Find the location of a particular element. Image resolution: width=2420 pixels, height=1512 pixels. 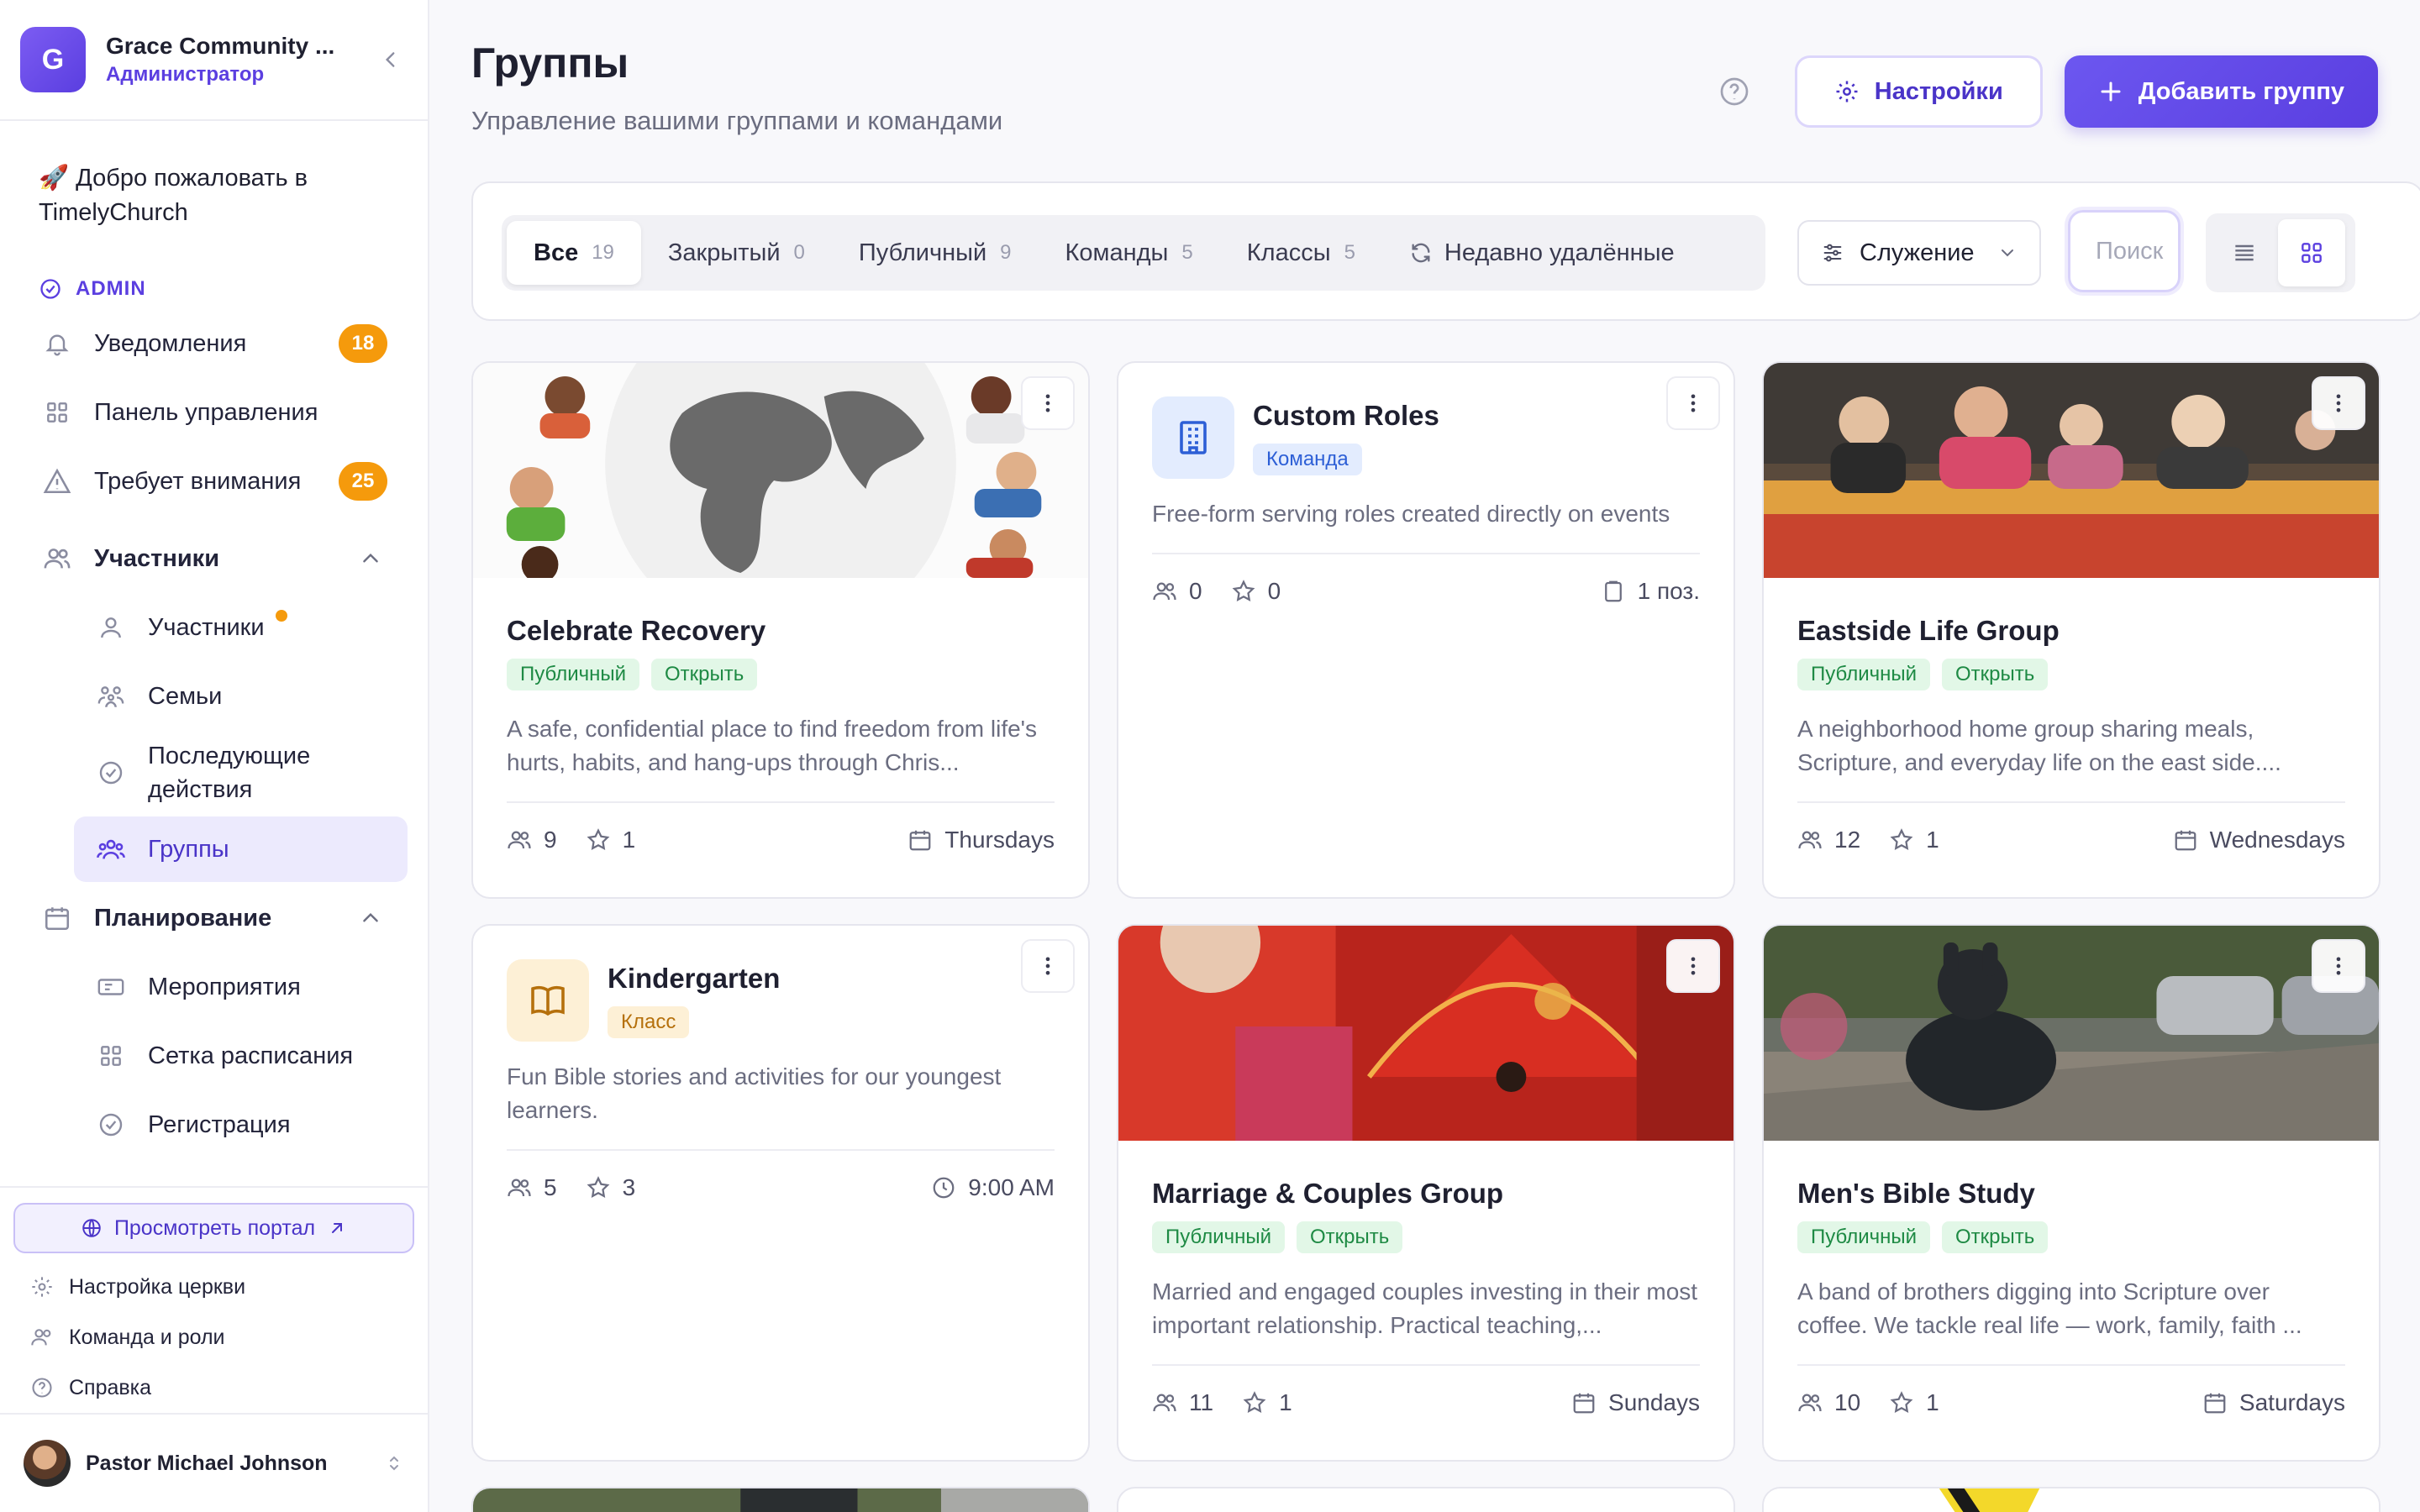

tab-teams: Команды 5 is located at coordinates (1130, 253).